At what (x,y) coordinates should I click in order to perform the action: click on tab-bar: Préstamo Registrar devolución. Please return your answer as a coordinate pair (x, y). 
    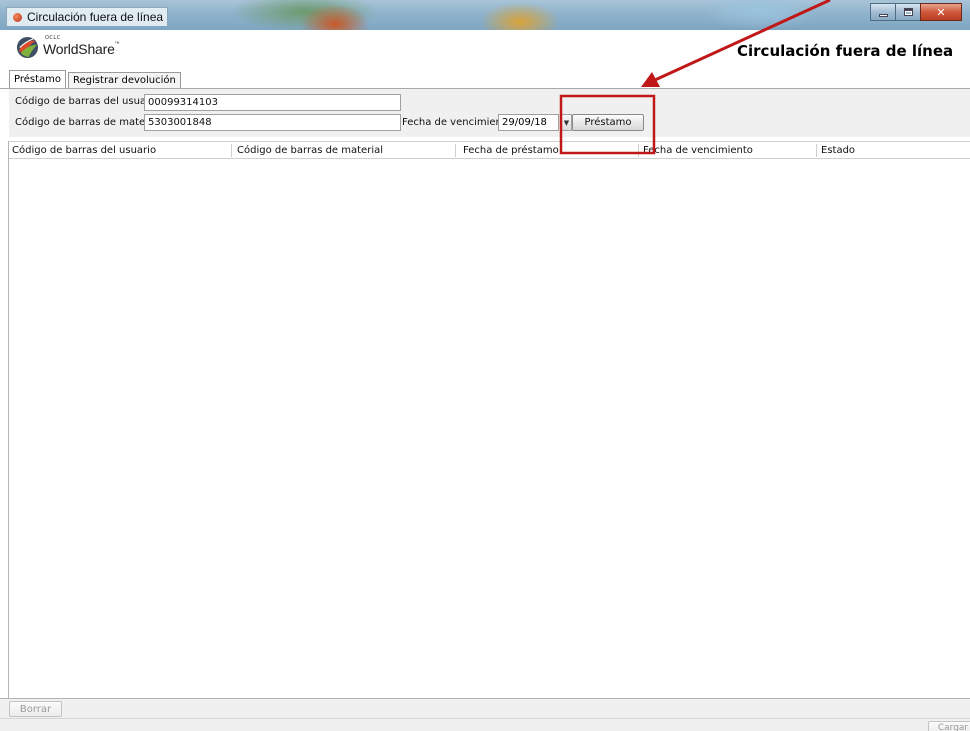
    Looking at the image, I should click on (95, 79).